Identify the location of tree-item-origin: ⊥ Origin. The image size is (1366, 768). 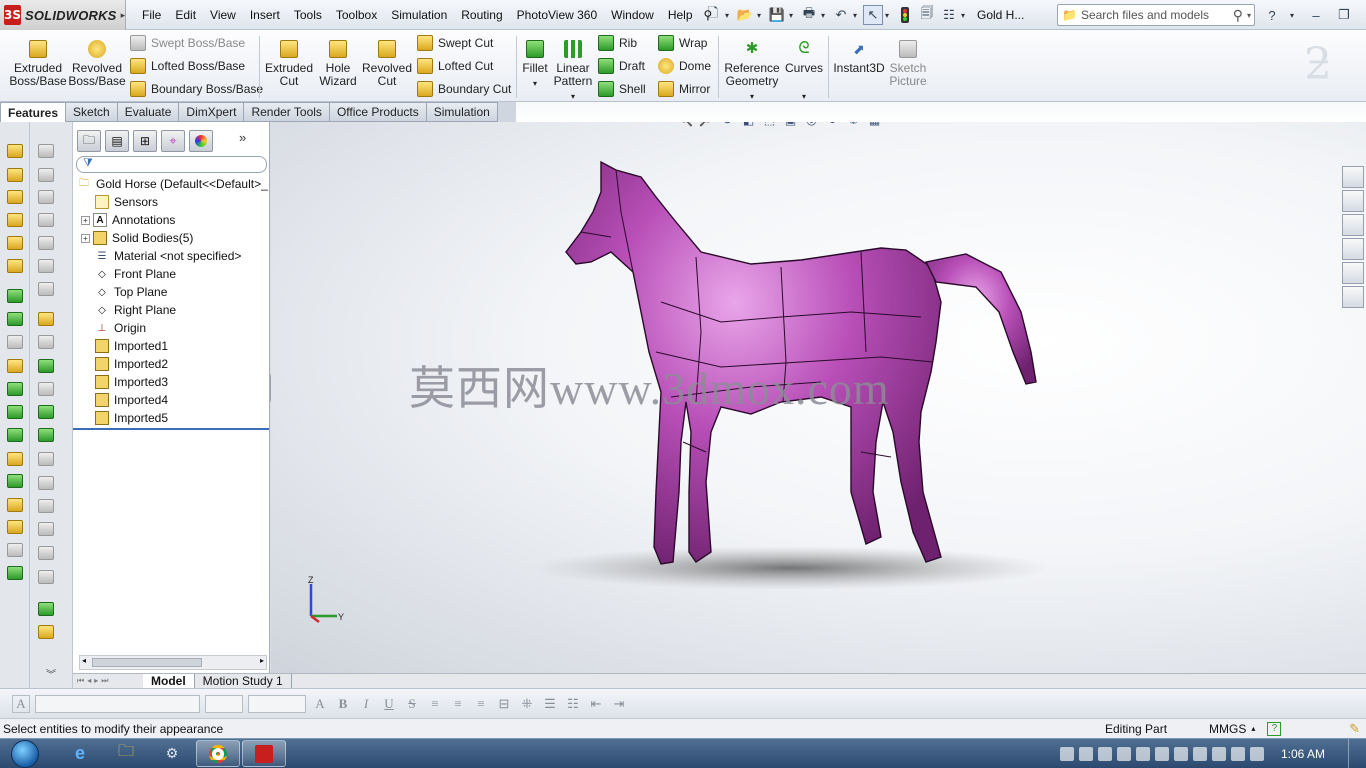
(120, 328).